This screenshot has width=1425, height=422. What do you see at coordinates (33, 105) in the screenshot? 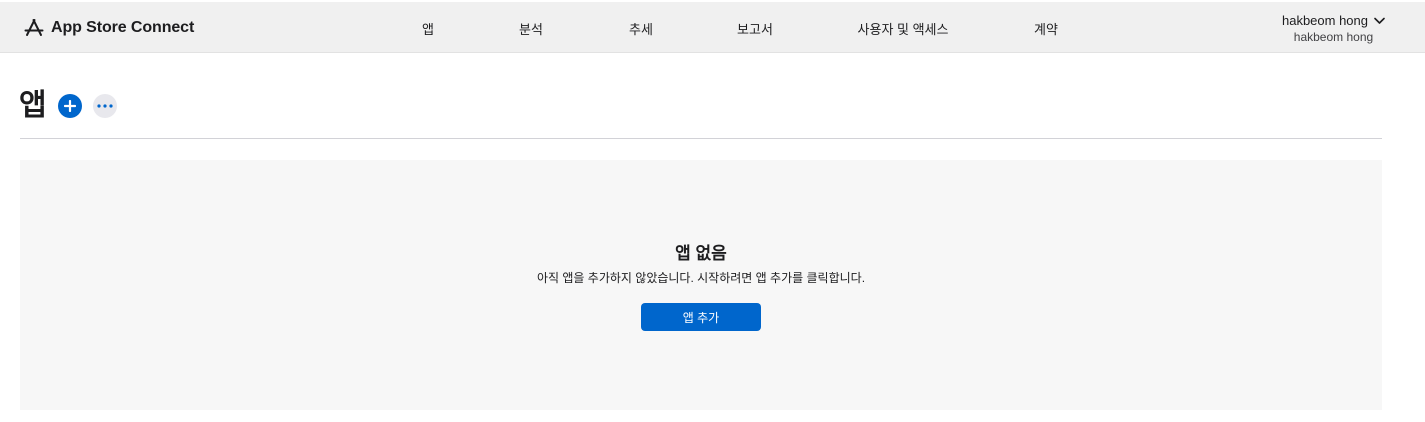
I see `page-title: 앱` at bounding box center [33, 105].